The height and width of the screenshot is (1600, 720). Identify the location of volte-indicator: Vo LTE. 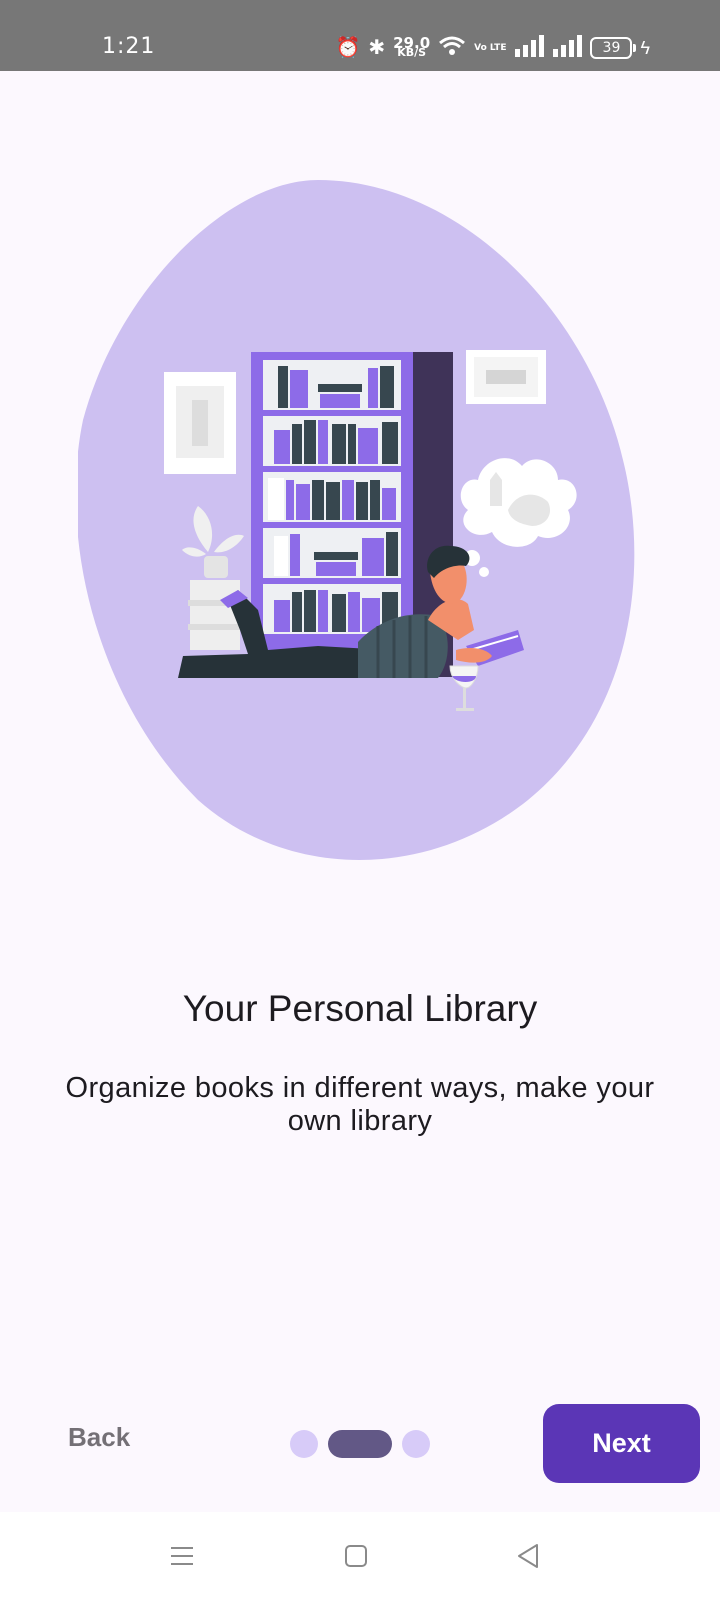
(490, 47).